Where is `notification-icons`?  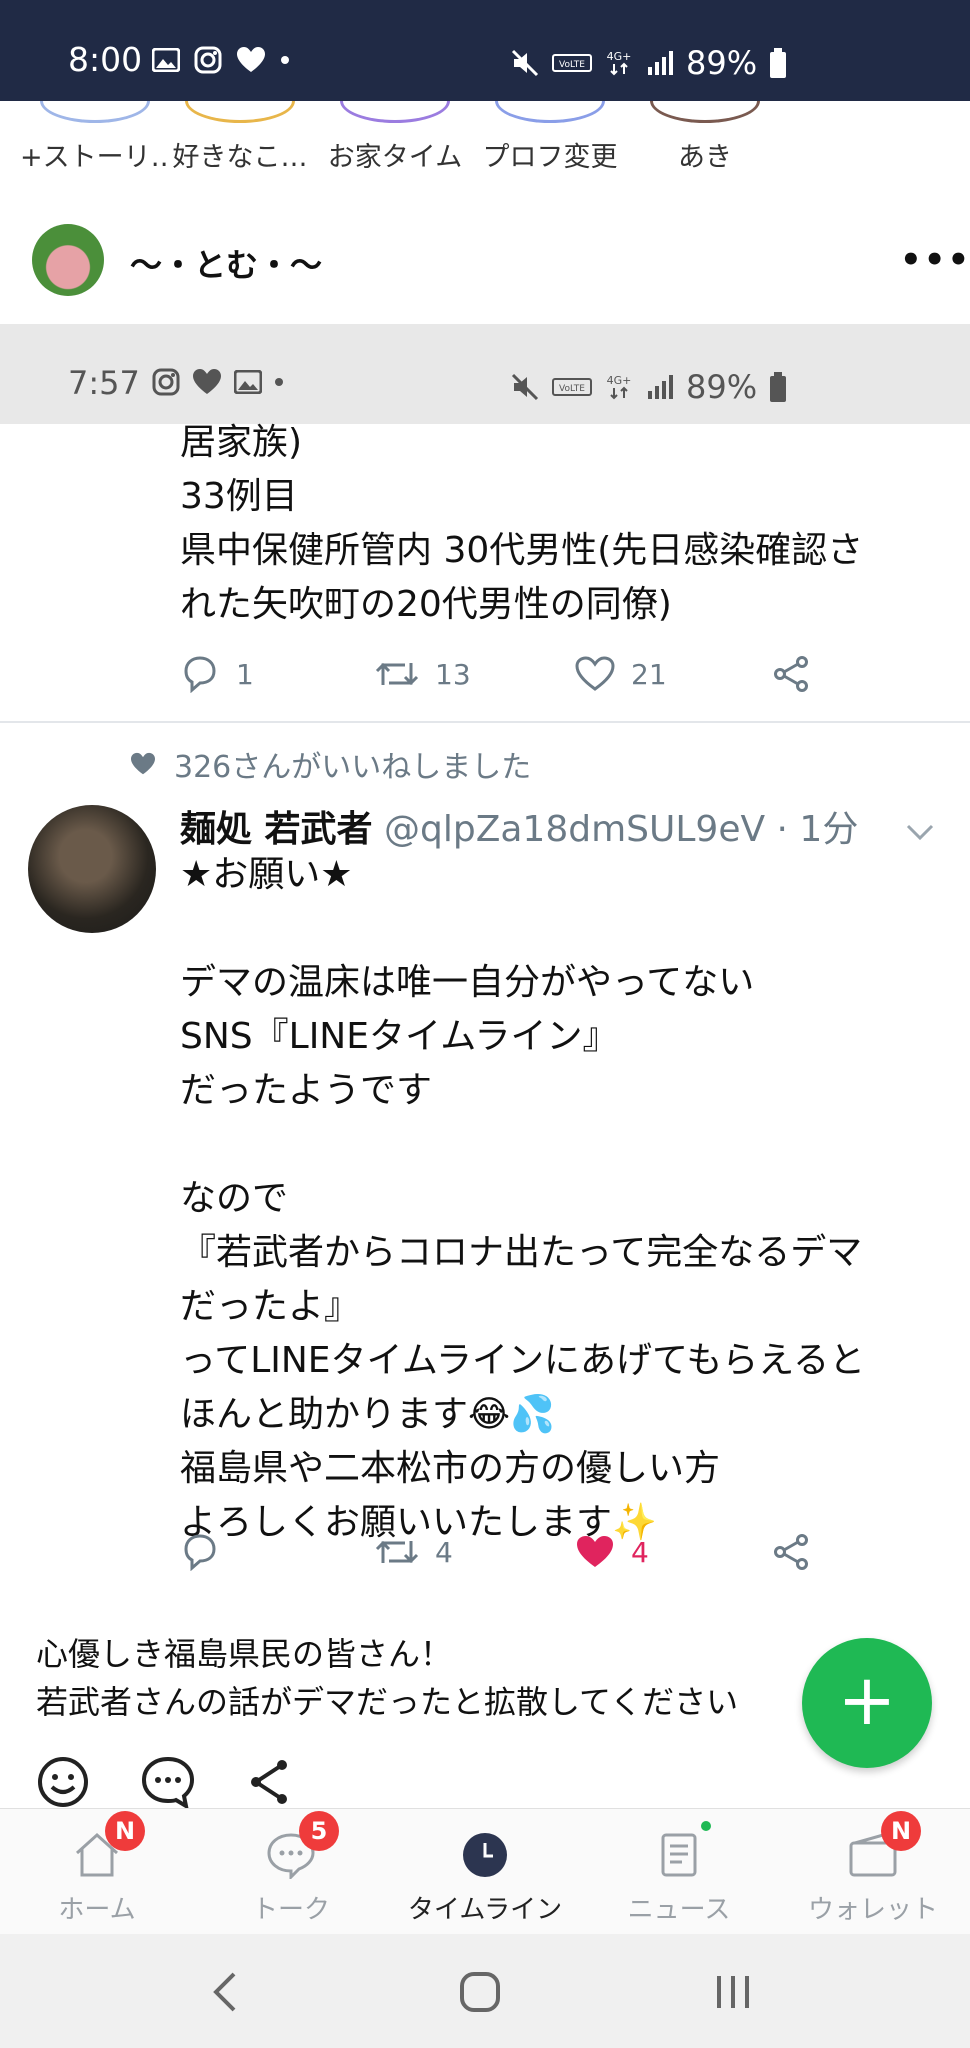
notification-icons is located at coordinates (221, 60).